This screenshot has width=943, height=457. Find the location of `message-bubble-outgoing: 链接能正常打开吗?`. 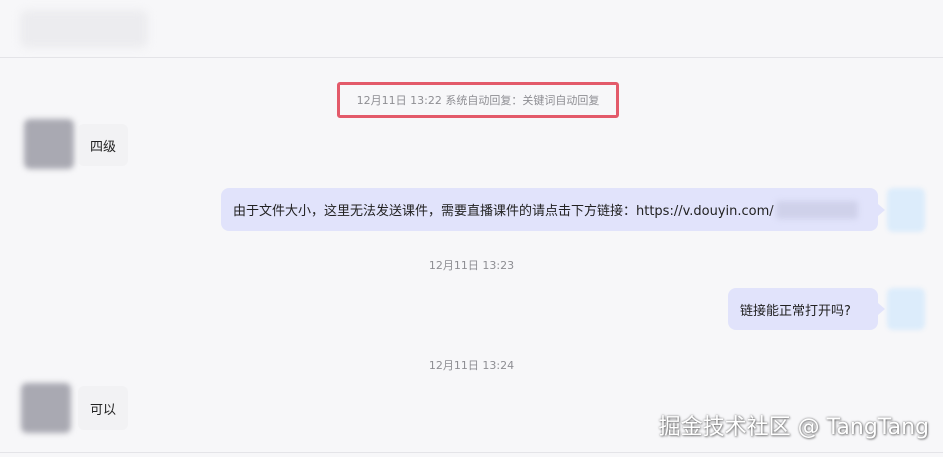

message-bubble-outgoing: 链接能正常打开吗? is located at coordinates (806, 309).